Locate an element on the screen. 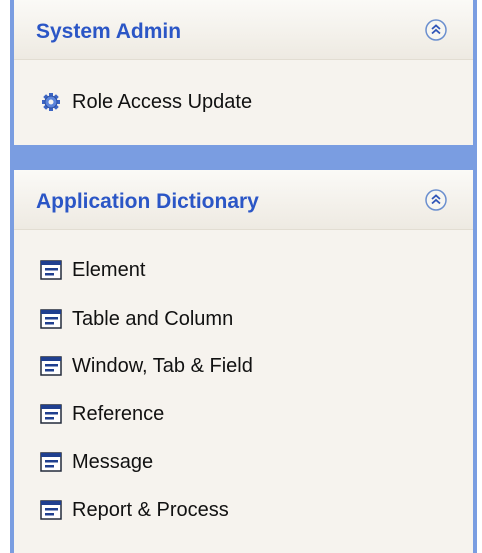 The width and height of the screenshot is (482, 553). application-dictionary-panel-title: Application Dictionary is located at coordinates (147, 201).